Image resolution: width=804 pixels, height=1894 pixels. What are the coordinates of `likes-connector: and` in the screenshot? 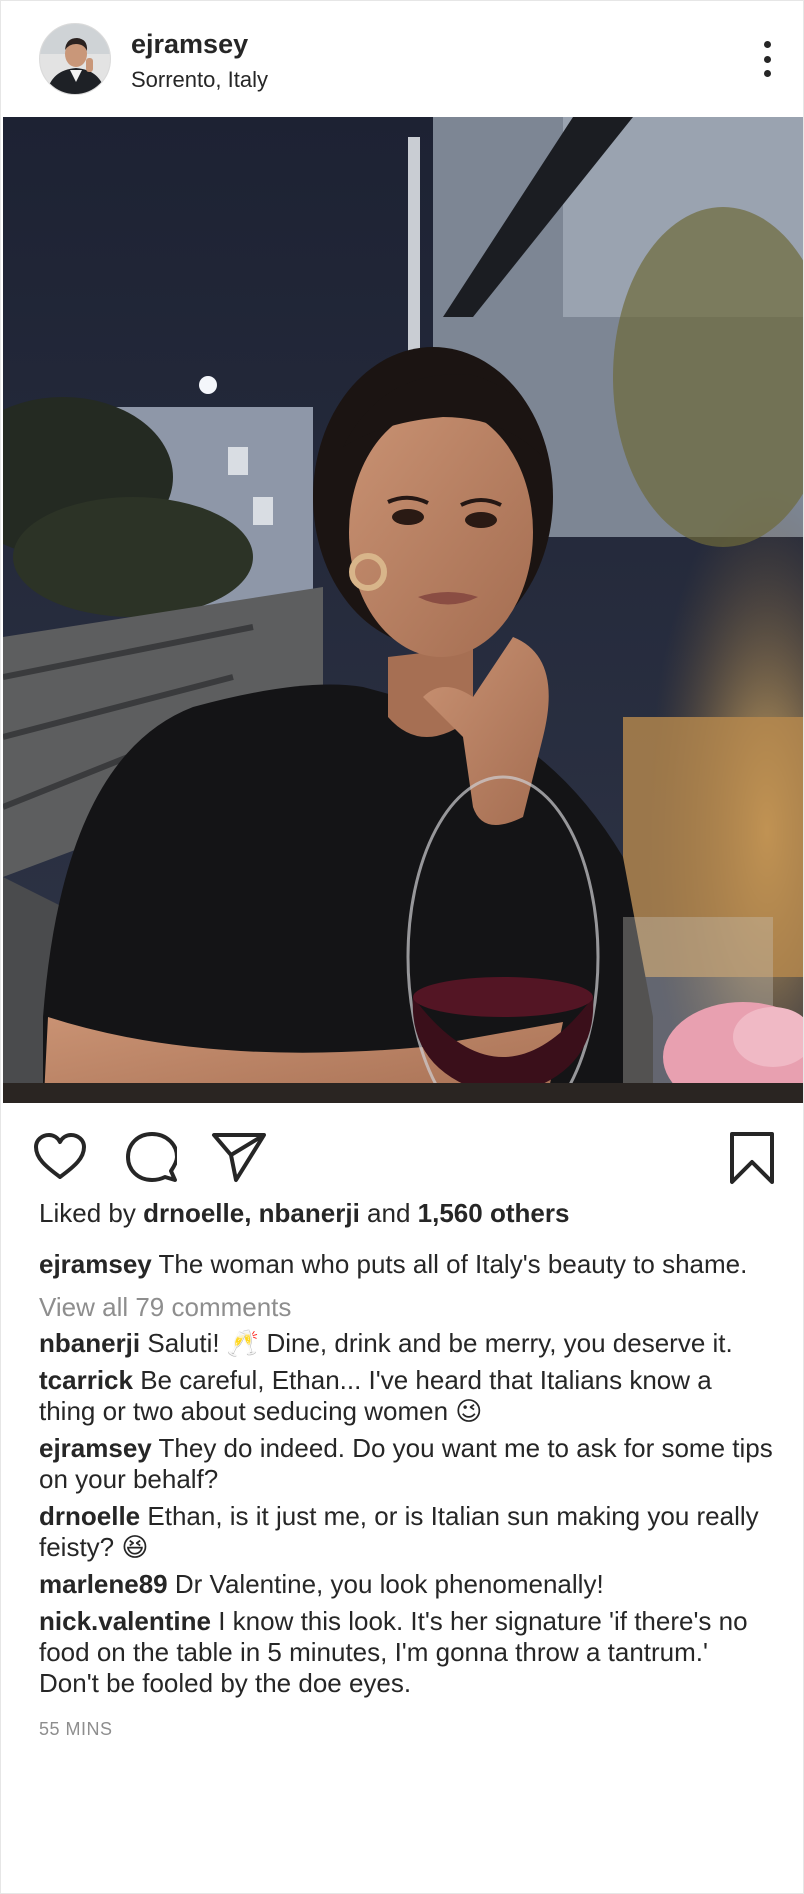 It's located at (389, 1213).